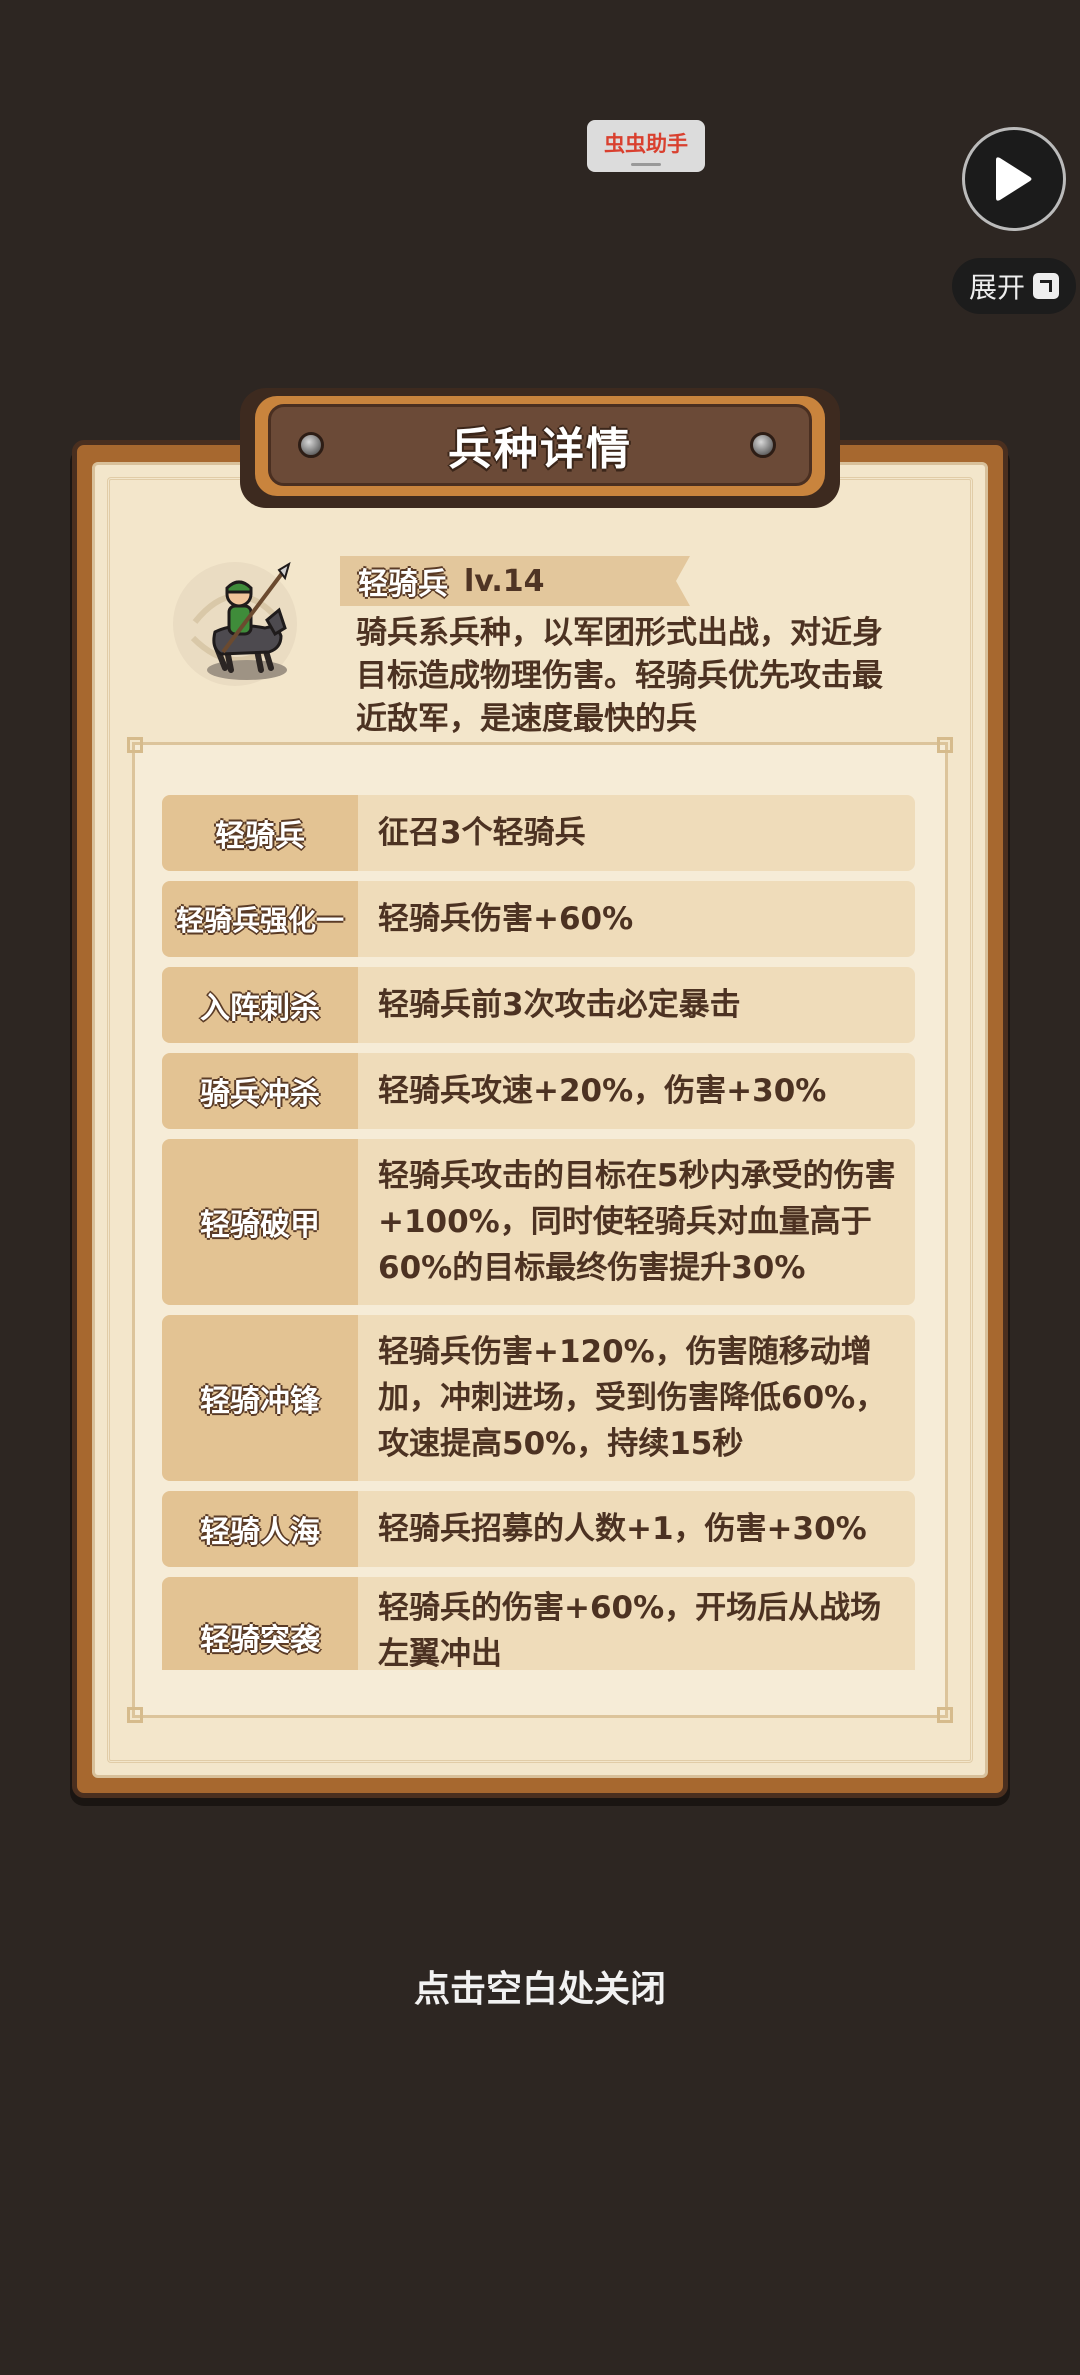 This screenshot has height=2375, width=1080. Describe the element at coordinates (260, 1005) in the screenshot. I see `skill-name: 入阵刺杀` at that location.